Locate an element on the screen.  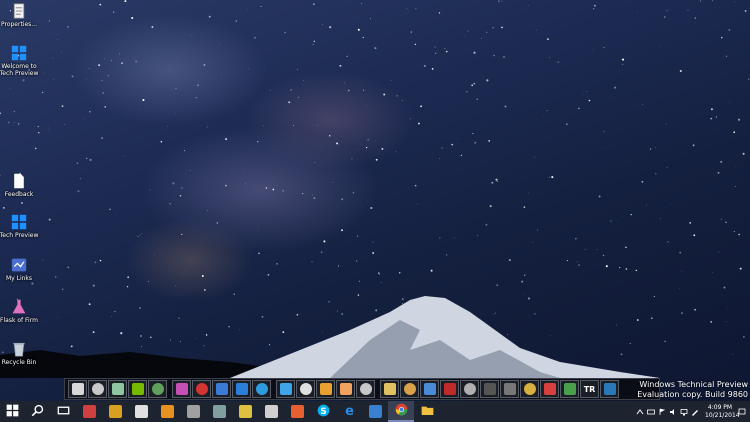
nvidia-icon is located at coordinates (137, 389).